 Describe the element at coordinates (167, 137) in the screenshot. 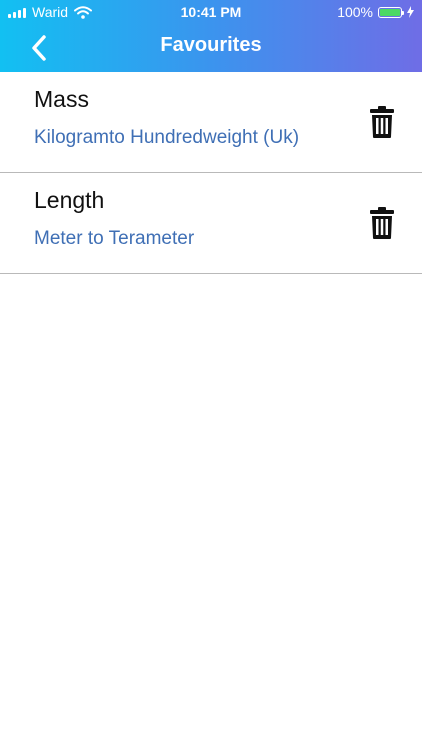

I see `conversion-label: Kilogramto Hundredweight (Uk)` at that location.